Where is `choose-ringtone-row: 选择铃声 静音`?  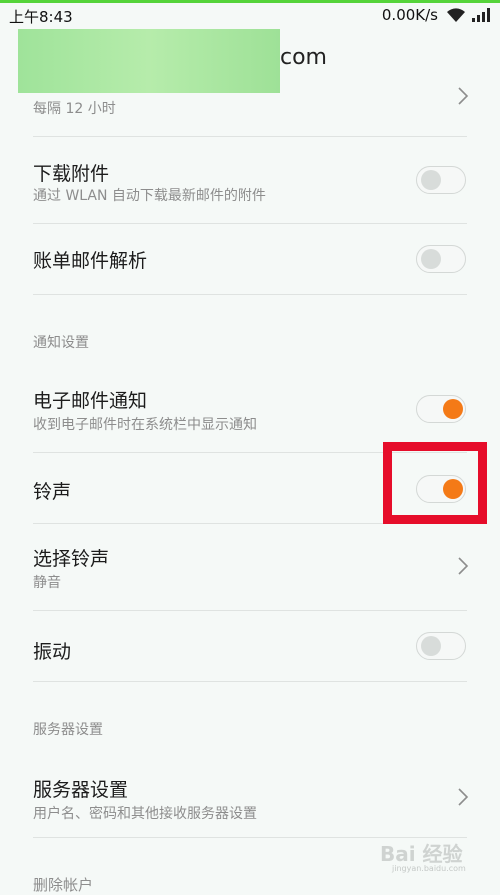
choose-ringtone-row: 选择铃声 静音 is located at coordinates (250, 567).